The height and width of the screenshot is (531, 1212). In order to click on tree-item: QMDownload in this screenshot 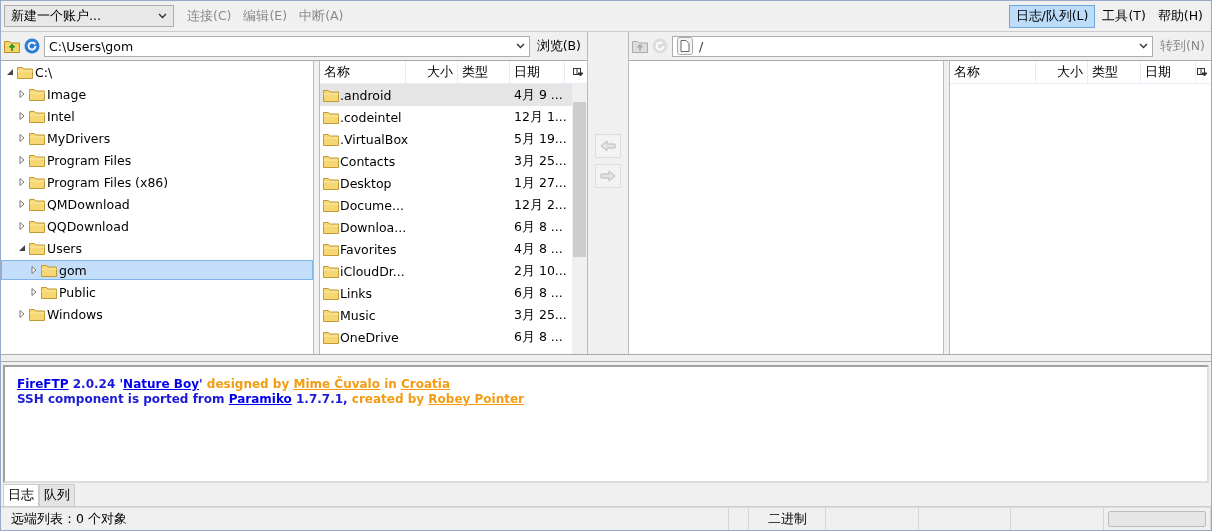, I will do `click(157, 204)`.